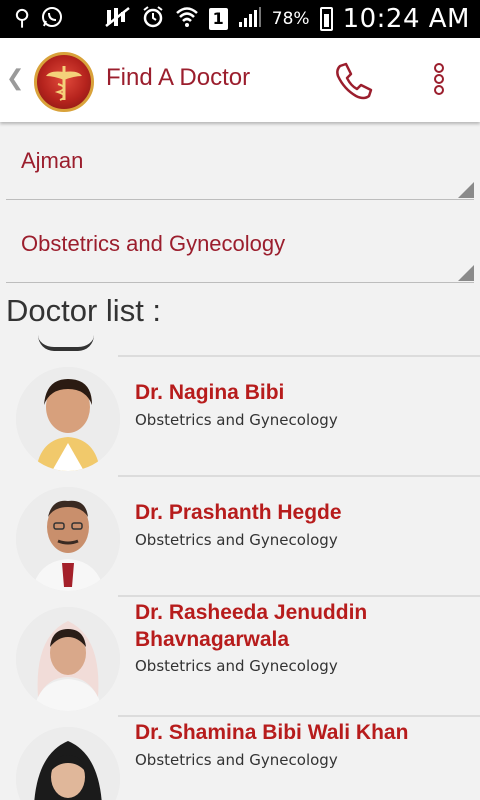  I want to click on action-bar: ❮ Find A Doctor, so click(240, 80).